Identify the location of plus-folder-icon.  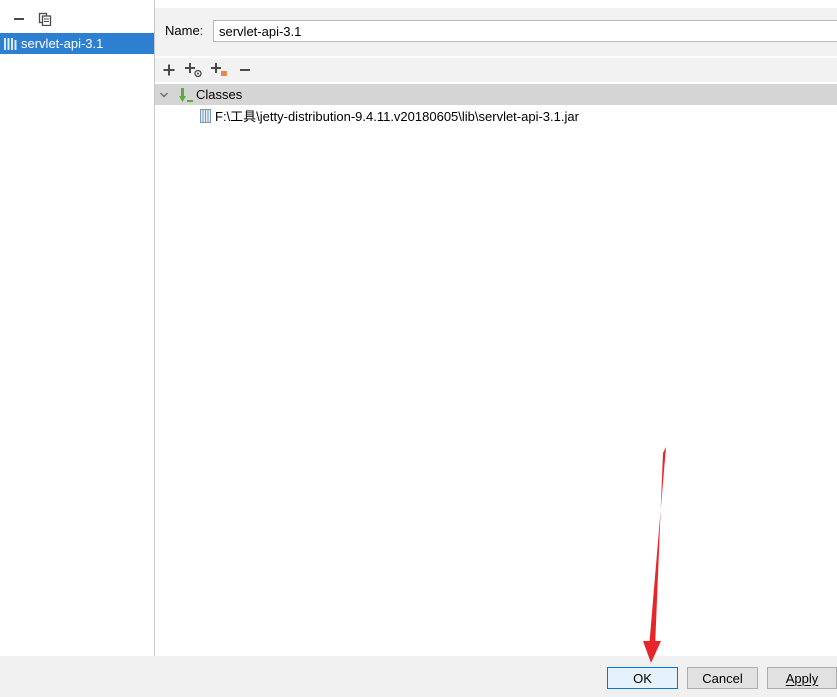
(219, 69).